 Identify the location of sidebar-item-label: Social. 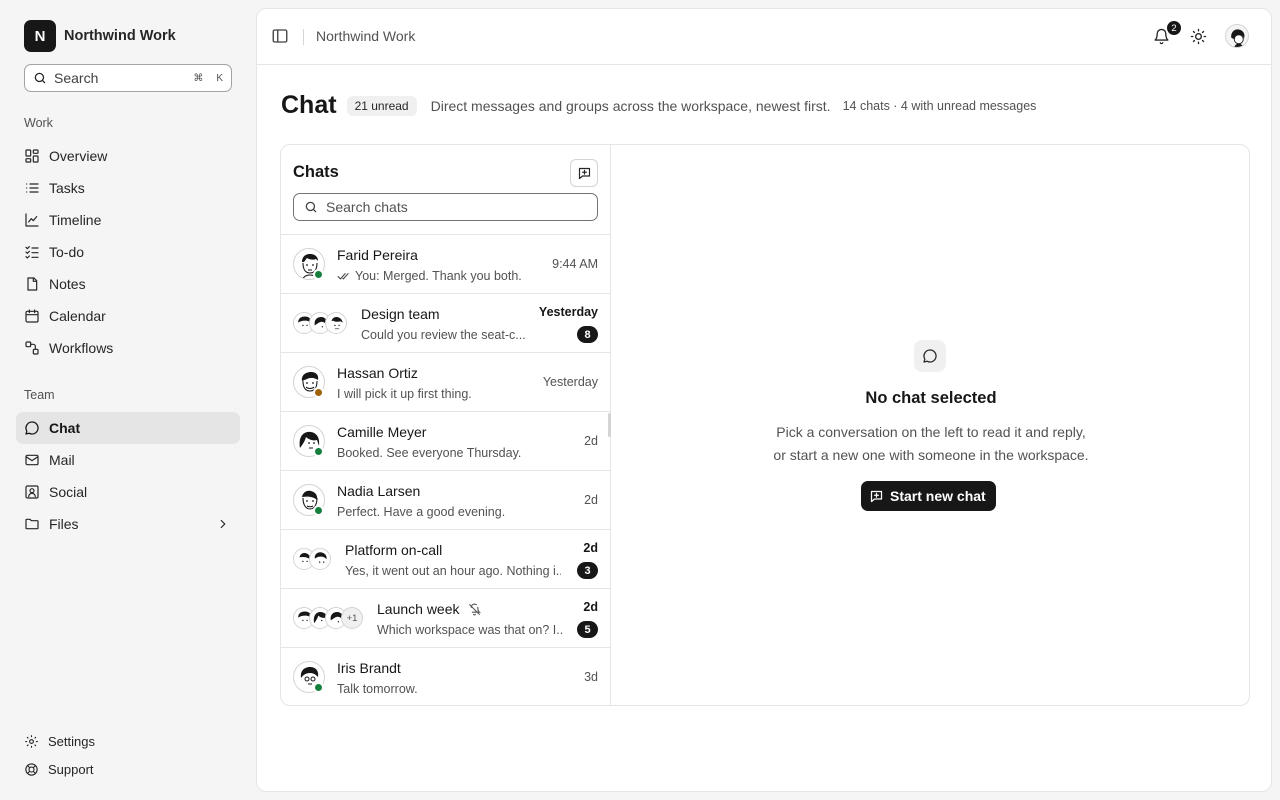
(68, 492).